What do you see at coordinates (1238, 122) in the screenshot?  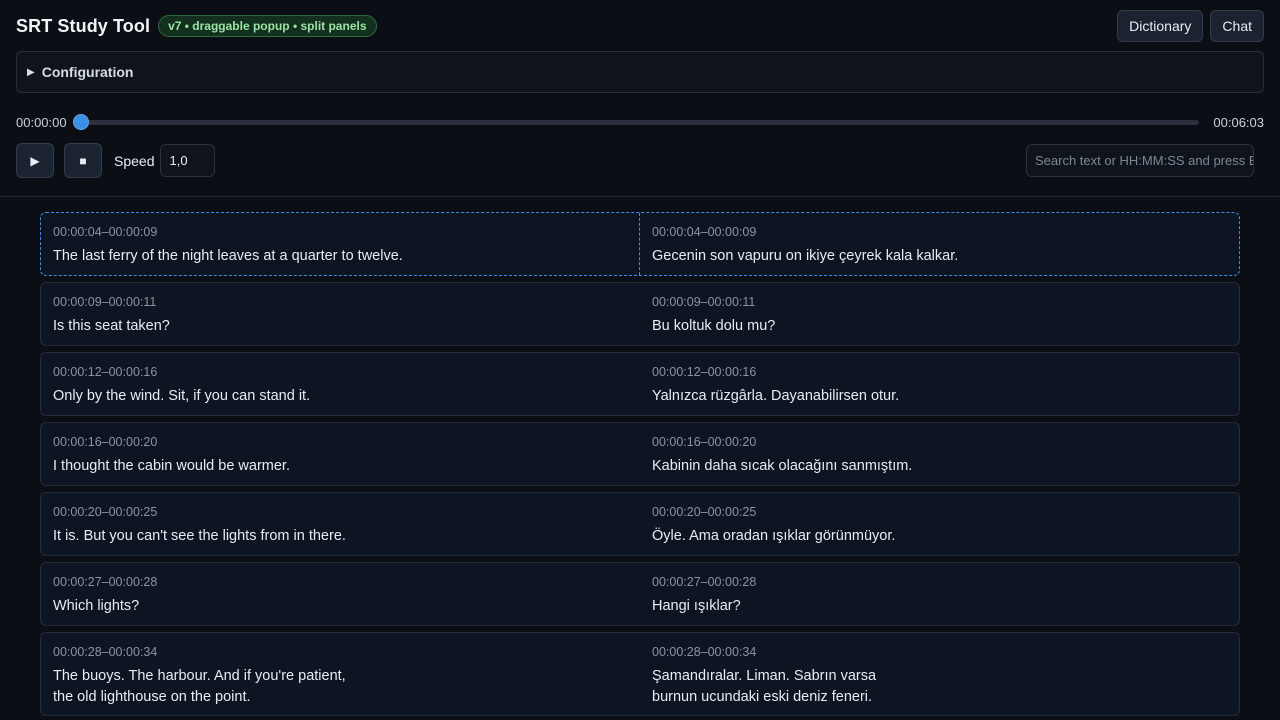 I see `total-time: 00:06:03` at bounding box center [1238, 122].